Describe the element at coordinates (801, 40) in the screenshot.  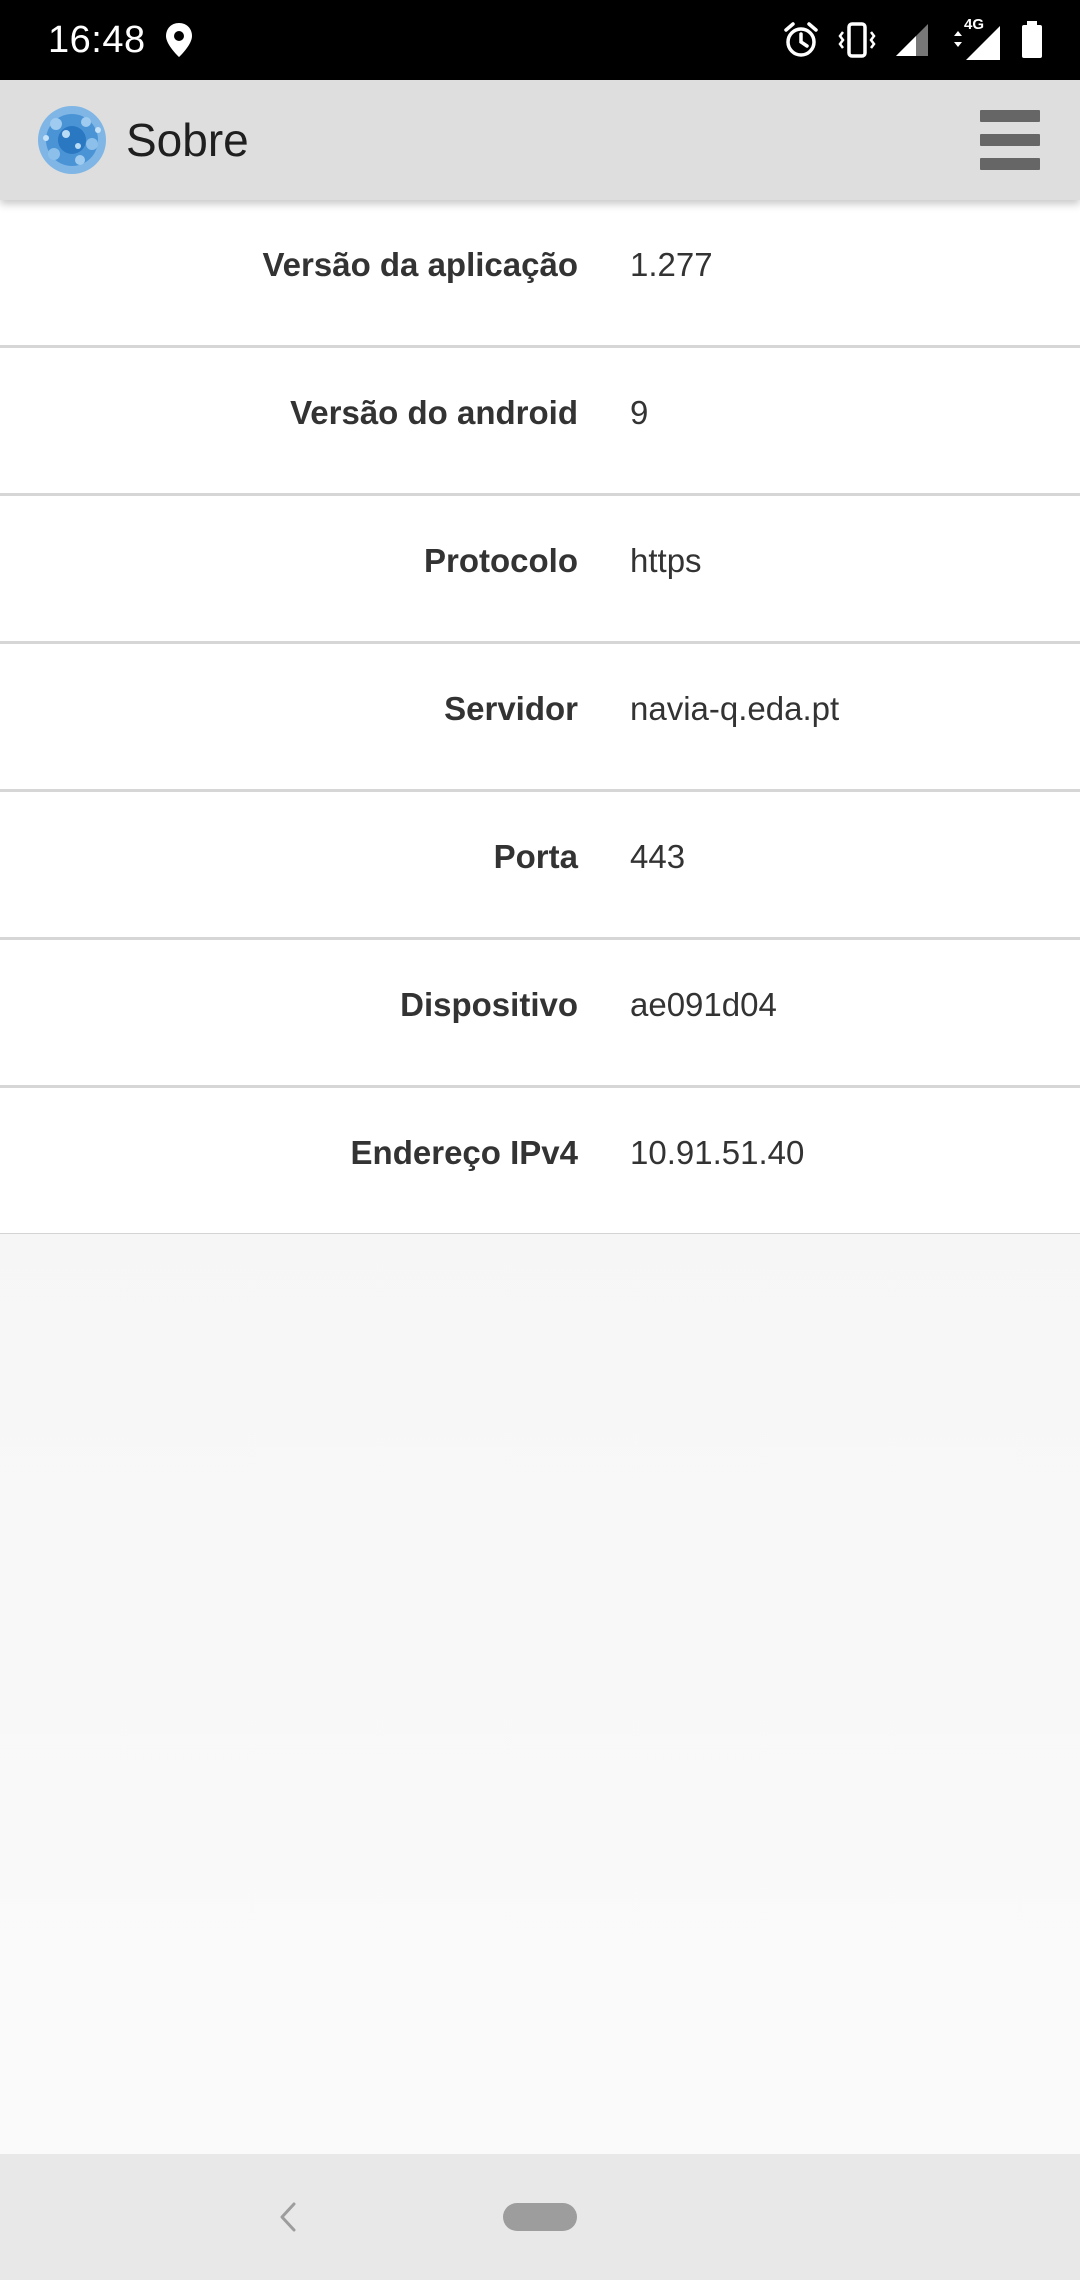
I see `alarm-icon` at that location.